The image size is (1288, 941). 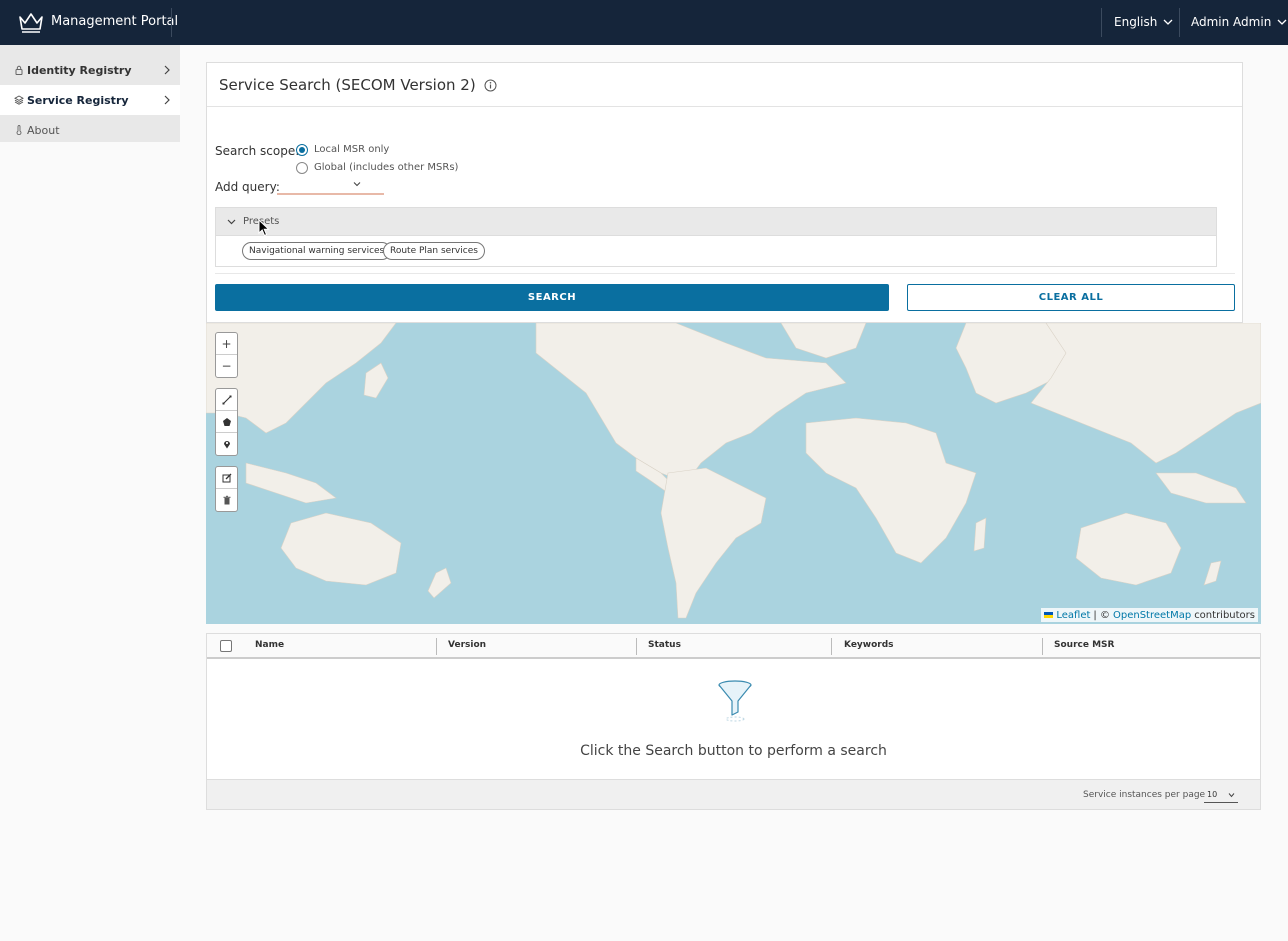 What do you see at coordinates (1145, 393) in the screenshot?
I see `land-asia` at bounding box center [1145, 393].